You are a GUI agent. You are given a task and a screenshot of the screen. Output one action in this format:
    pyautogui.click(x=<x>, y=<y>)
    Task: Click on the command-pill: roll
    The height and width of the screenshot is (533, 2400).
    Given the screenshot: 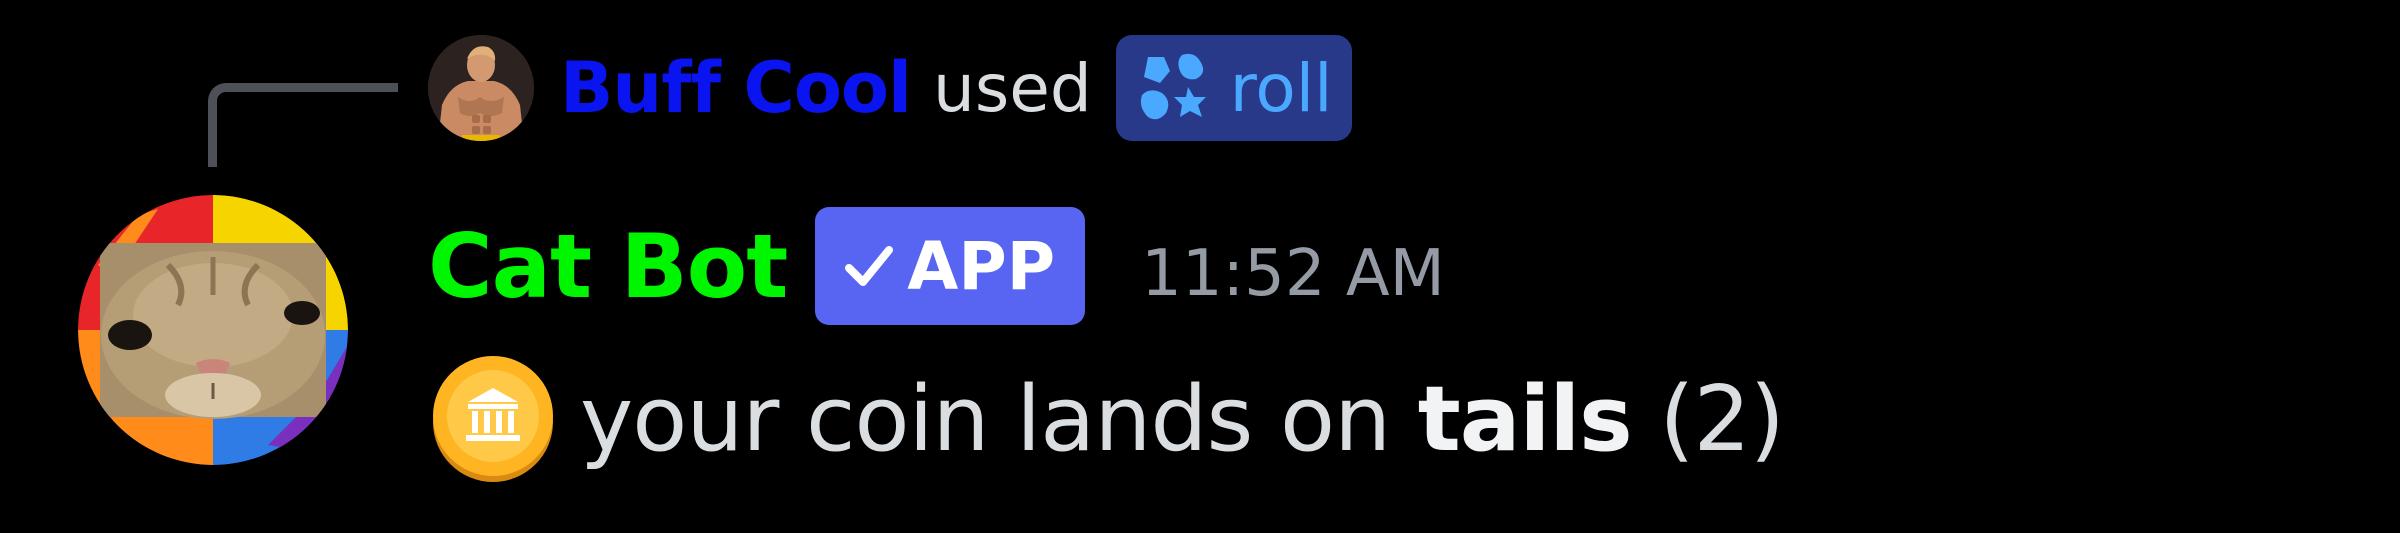 What is the action you would take?
    pyautogui.click(x=1234, y=88)
    